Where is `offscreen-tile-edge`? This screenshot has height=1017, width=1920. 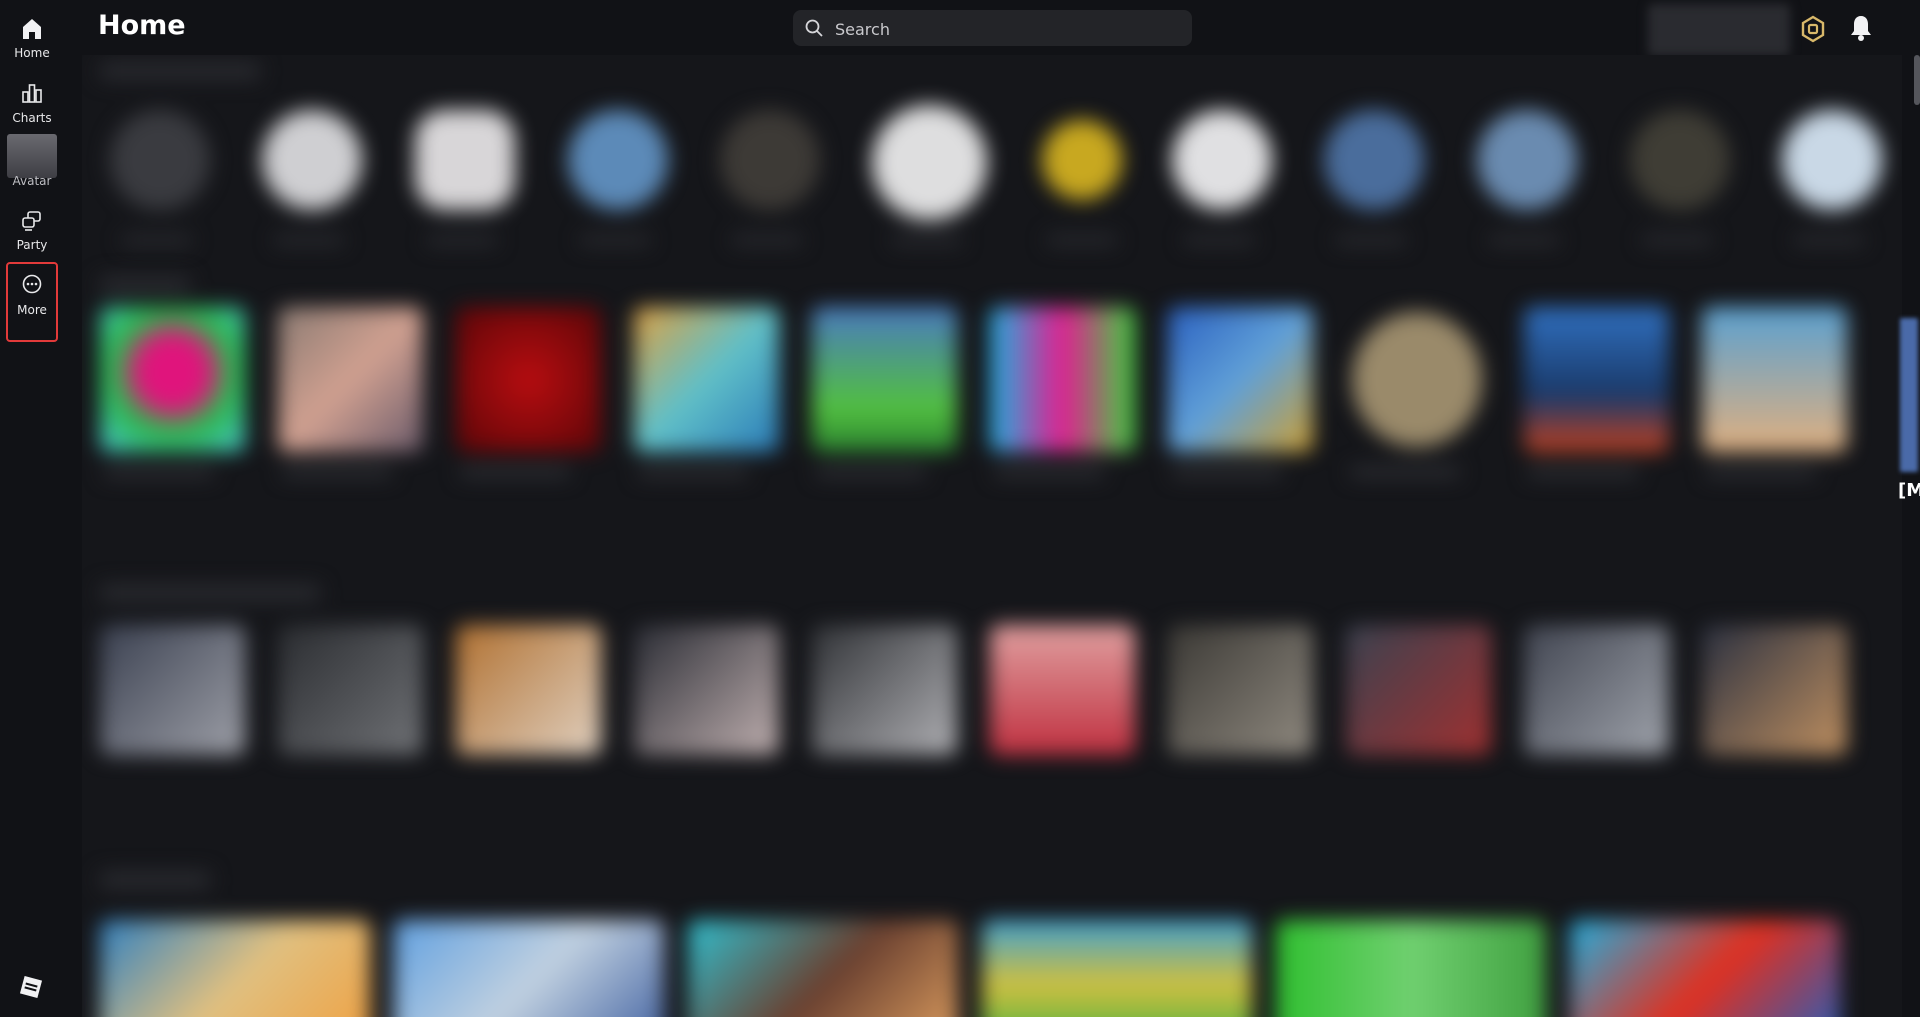
offscreen-tile-edge is located at coordinates (1909, 395).